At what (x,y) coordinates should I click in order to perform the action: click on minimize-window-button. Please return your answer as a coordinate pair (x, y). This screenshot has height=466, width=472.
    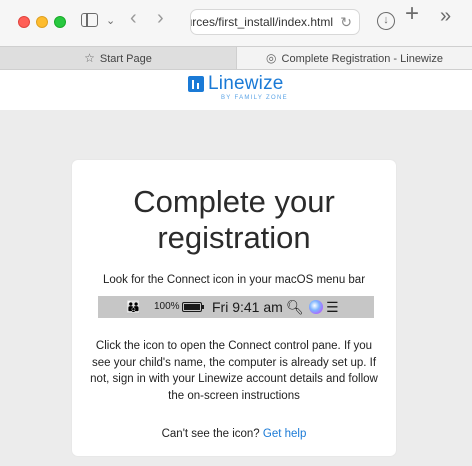
    Looking at the image, I should click on (42, 22).